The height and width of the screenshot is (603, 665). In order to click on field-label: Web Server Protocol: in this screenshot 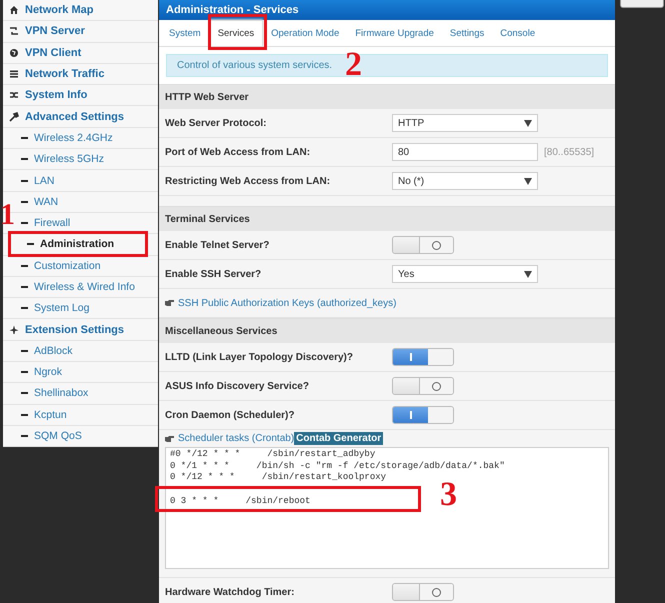, I will do `click(216, 123)`.